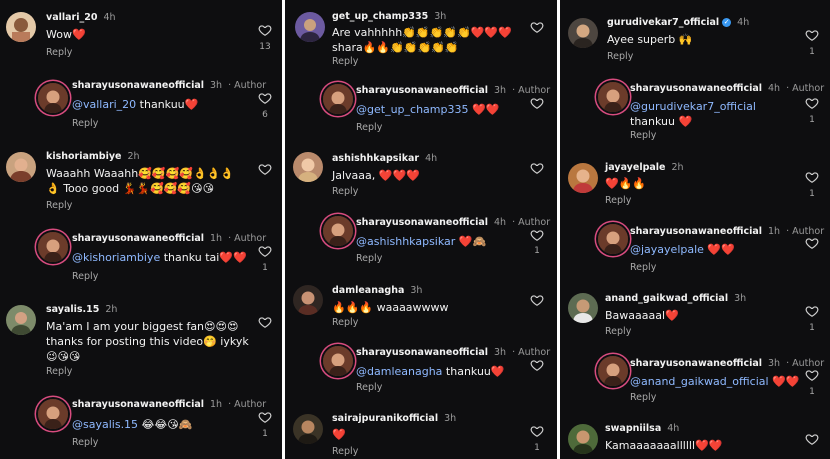 This screenshot has width=830, height=459. What do you see at coordinates (104, 104) in the screenshot?
I see `mention-link: @vallari_20` at bounding box center [104, 104].